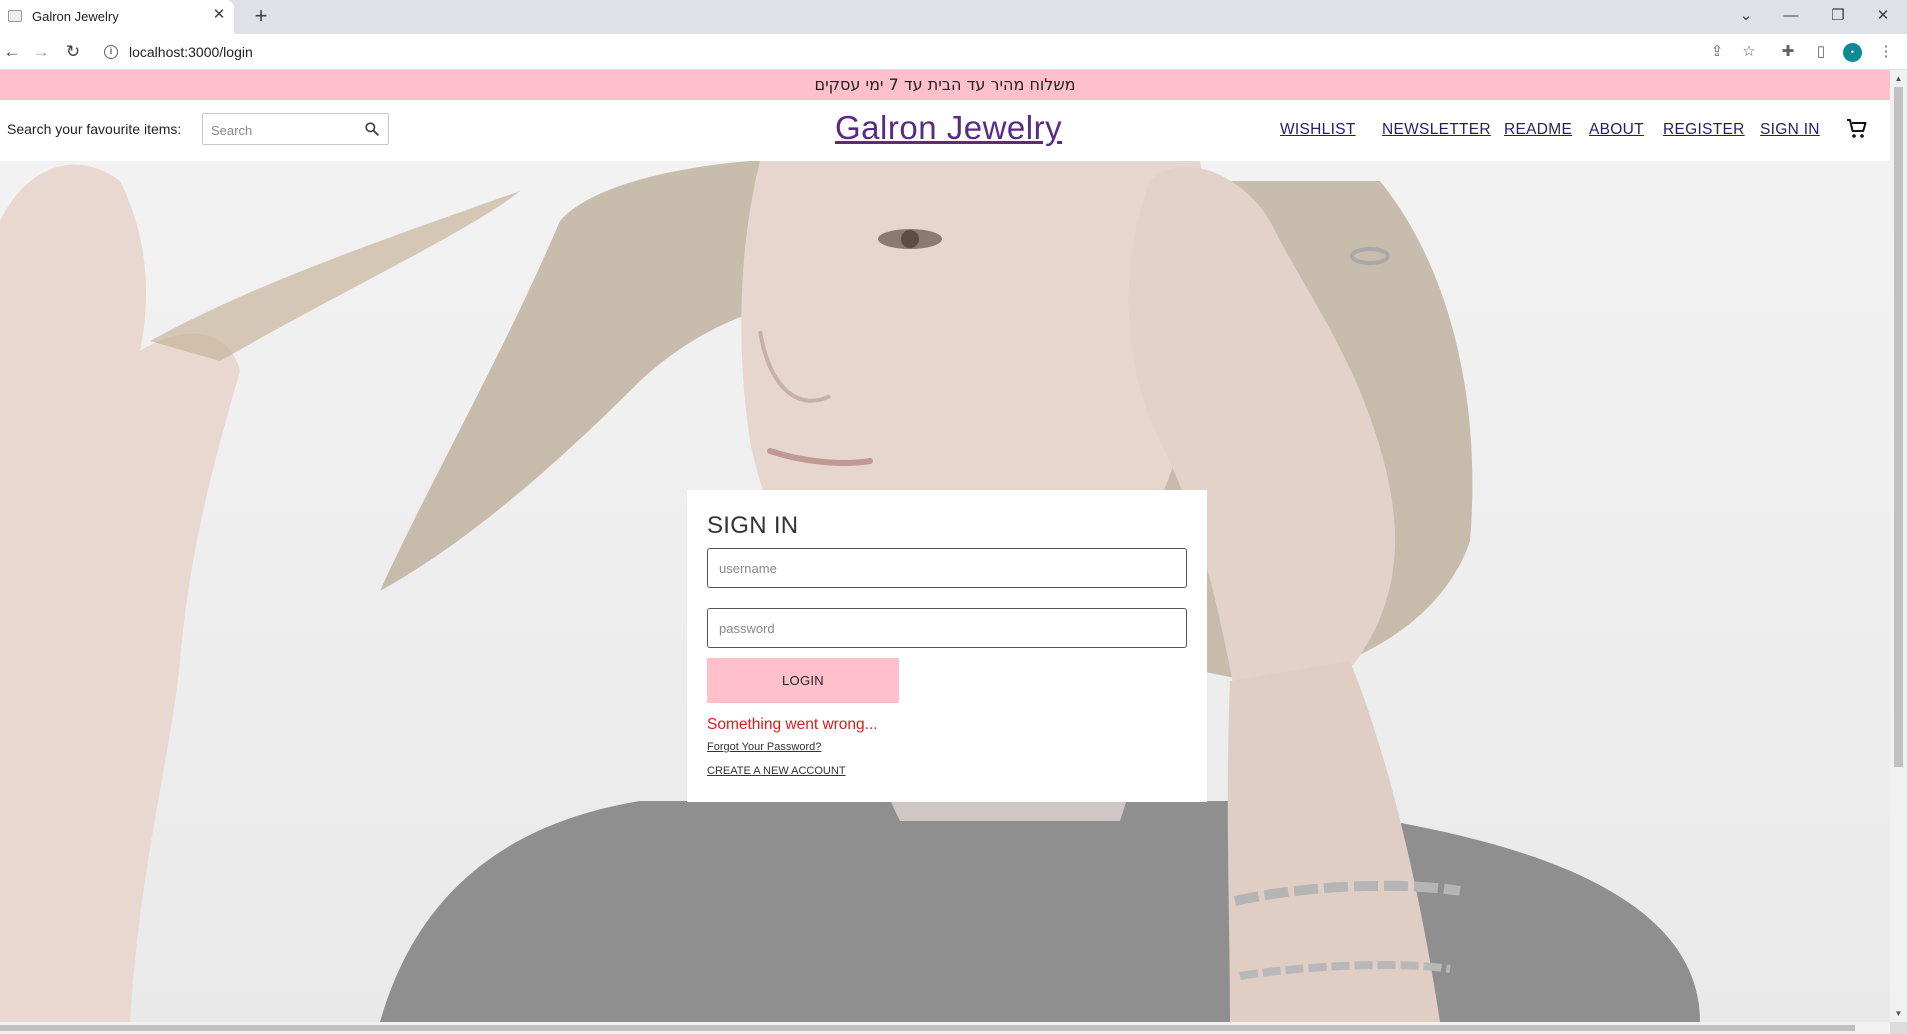 Image resolution: width=1907 pixels, height=1034 pixels. I want to click on url-field: localhost:3000/login, so click(191, 52).